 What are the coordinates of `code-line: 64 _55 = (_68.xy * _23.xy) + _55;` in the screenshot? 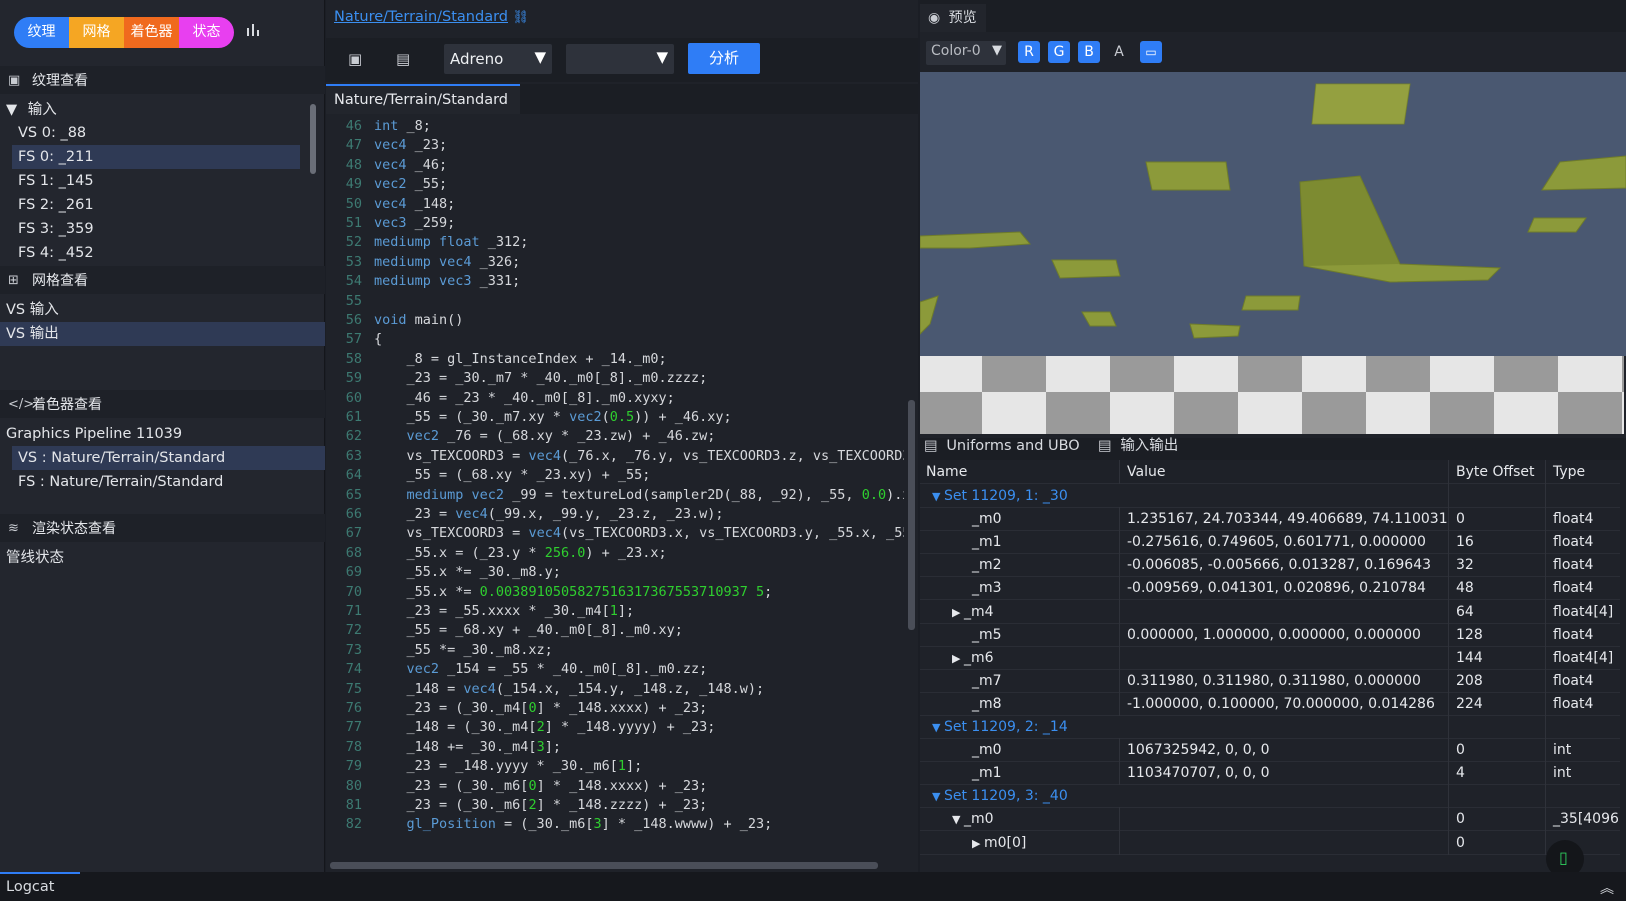 It's located at (488, 475).